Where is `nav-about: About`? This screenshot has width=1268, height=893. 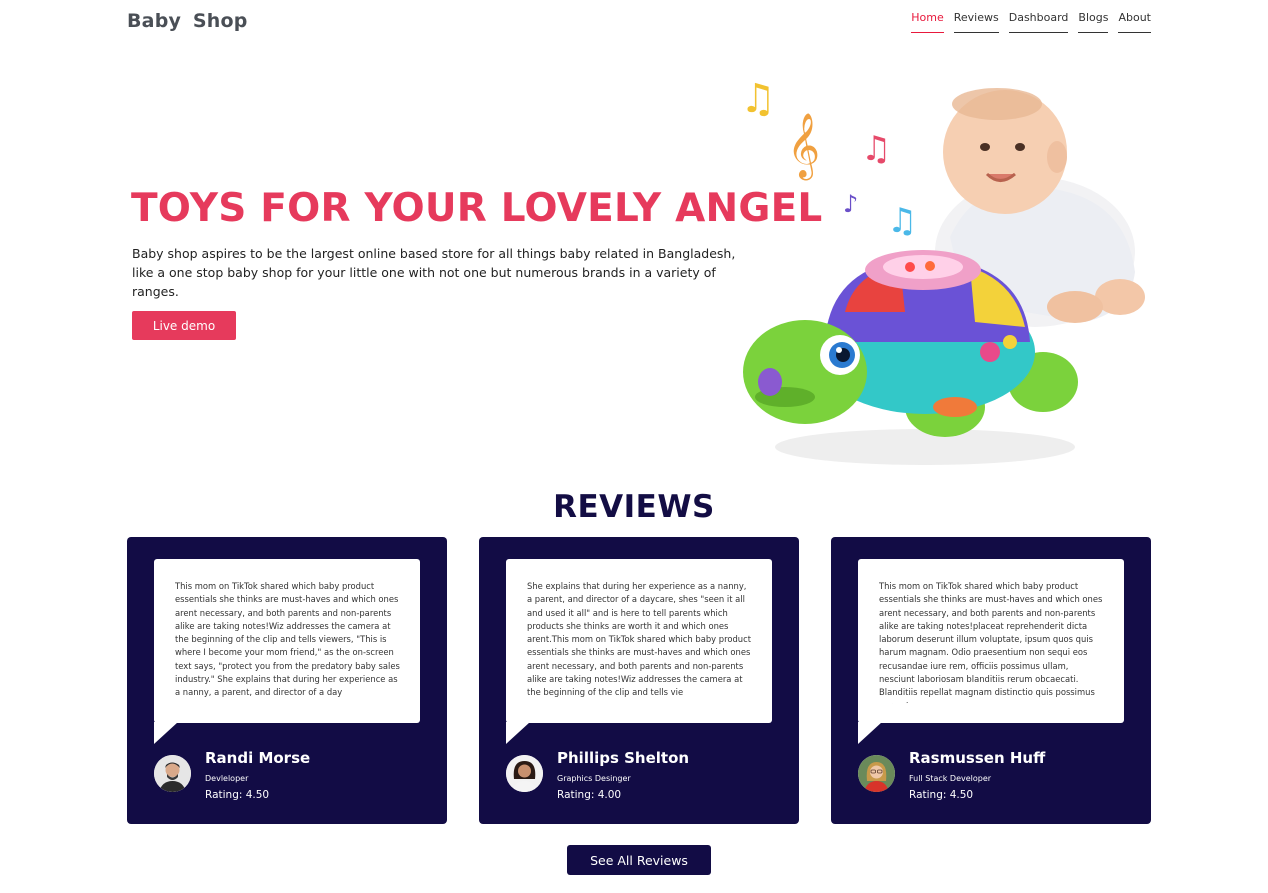 nav-about: About is located at coordinates (1134, 22).